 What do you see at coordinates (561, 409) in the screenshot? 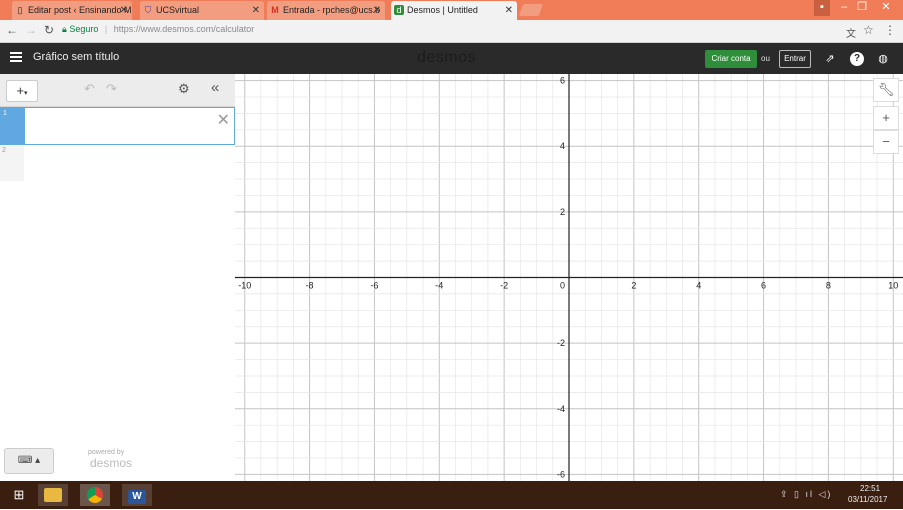
I see `y-tick-label: -4` at bounding box center [561, 409].